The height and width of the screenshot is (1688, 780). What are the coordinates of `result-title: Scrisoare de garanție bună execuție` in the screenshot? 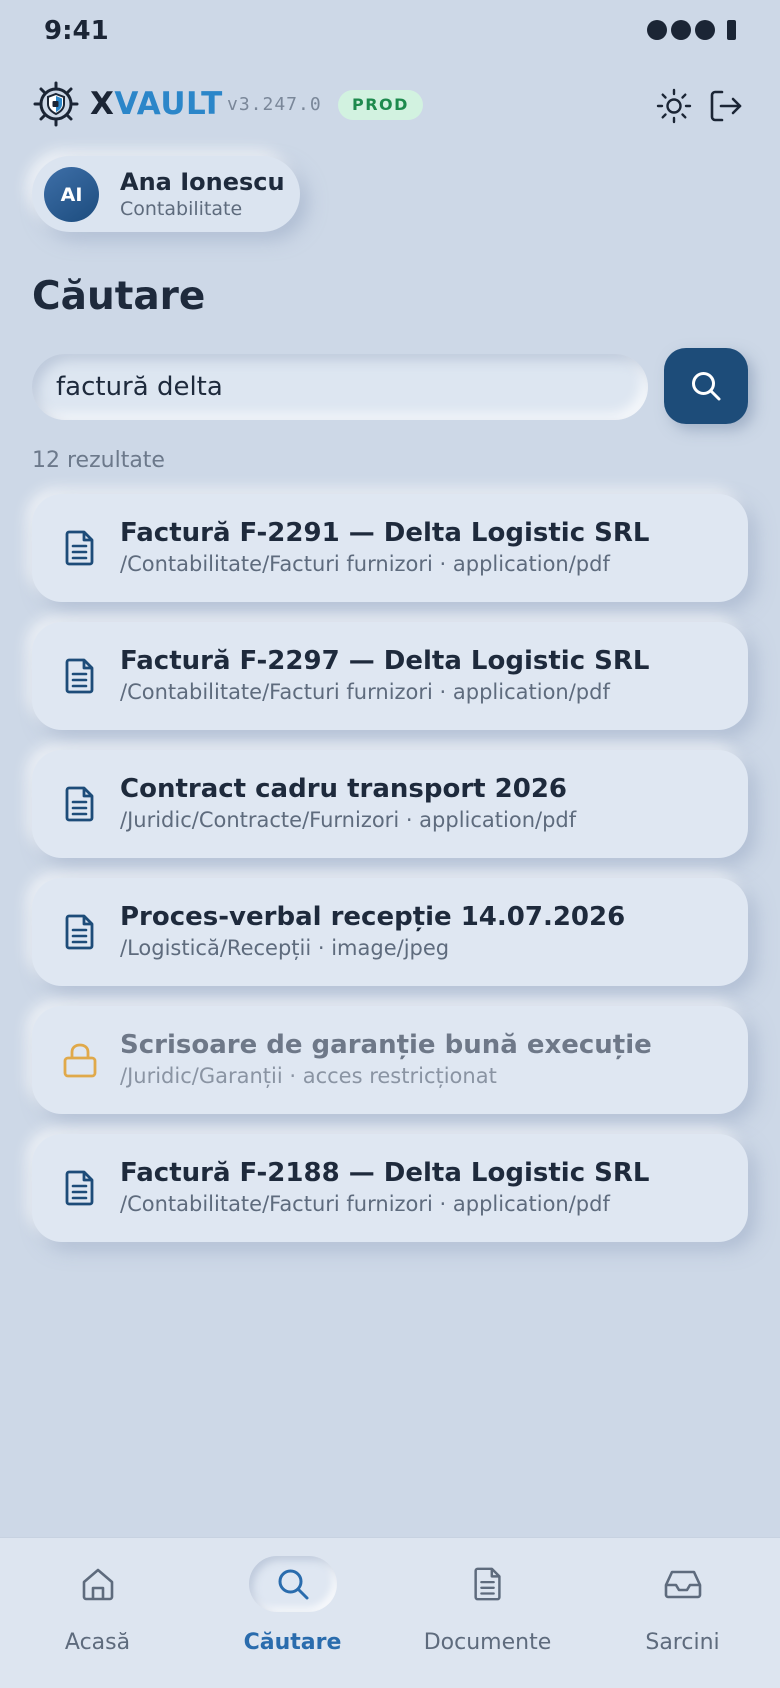 It's located at (386, 1045).